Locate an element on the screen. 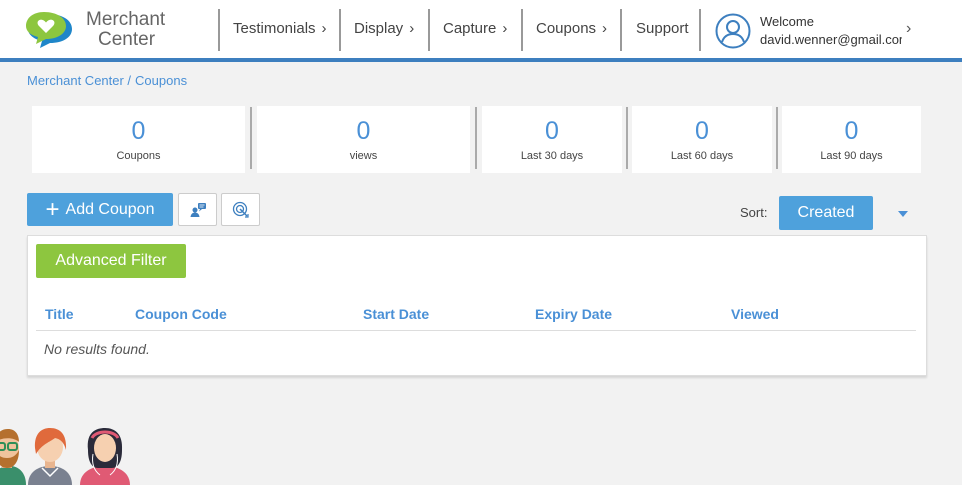 This screenshot has height=485, width=962. stat-label: Last 90 days is located at coordinates (851, 156).